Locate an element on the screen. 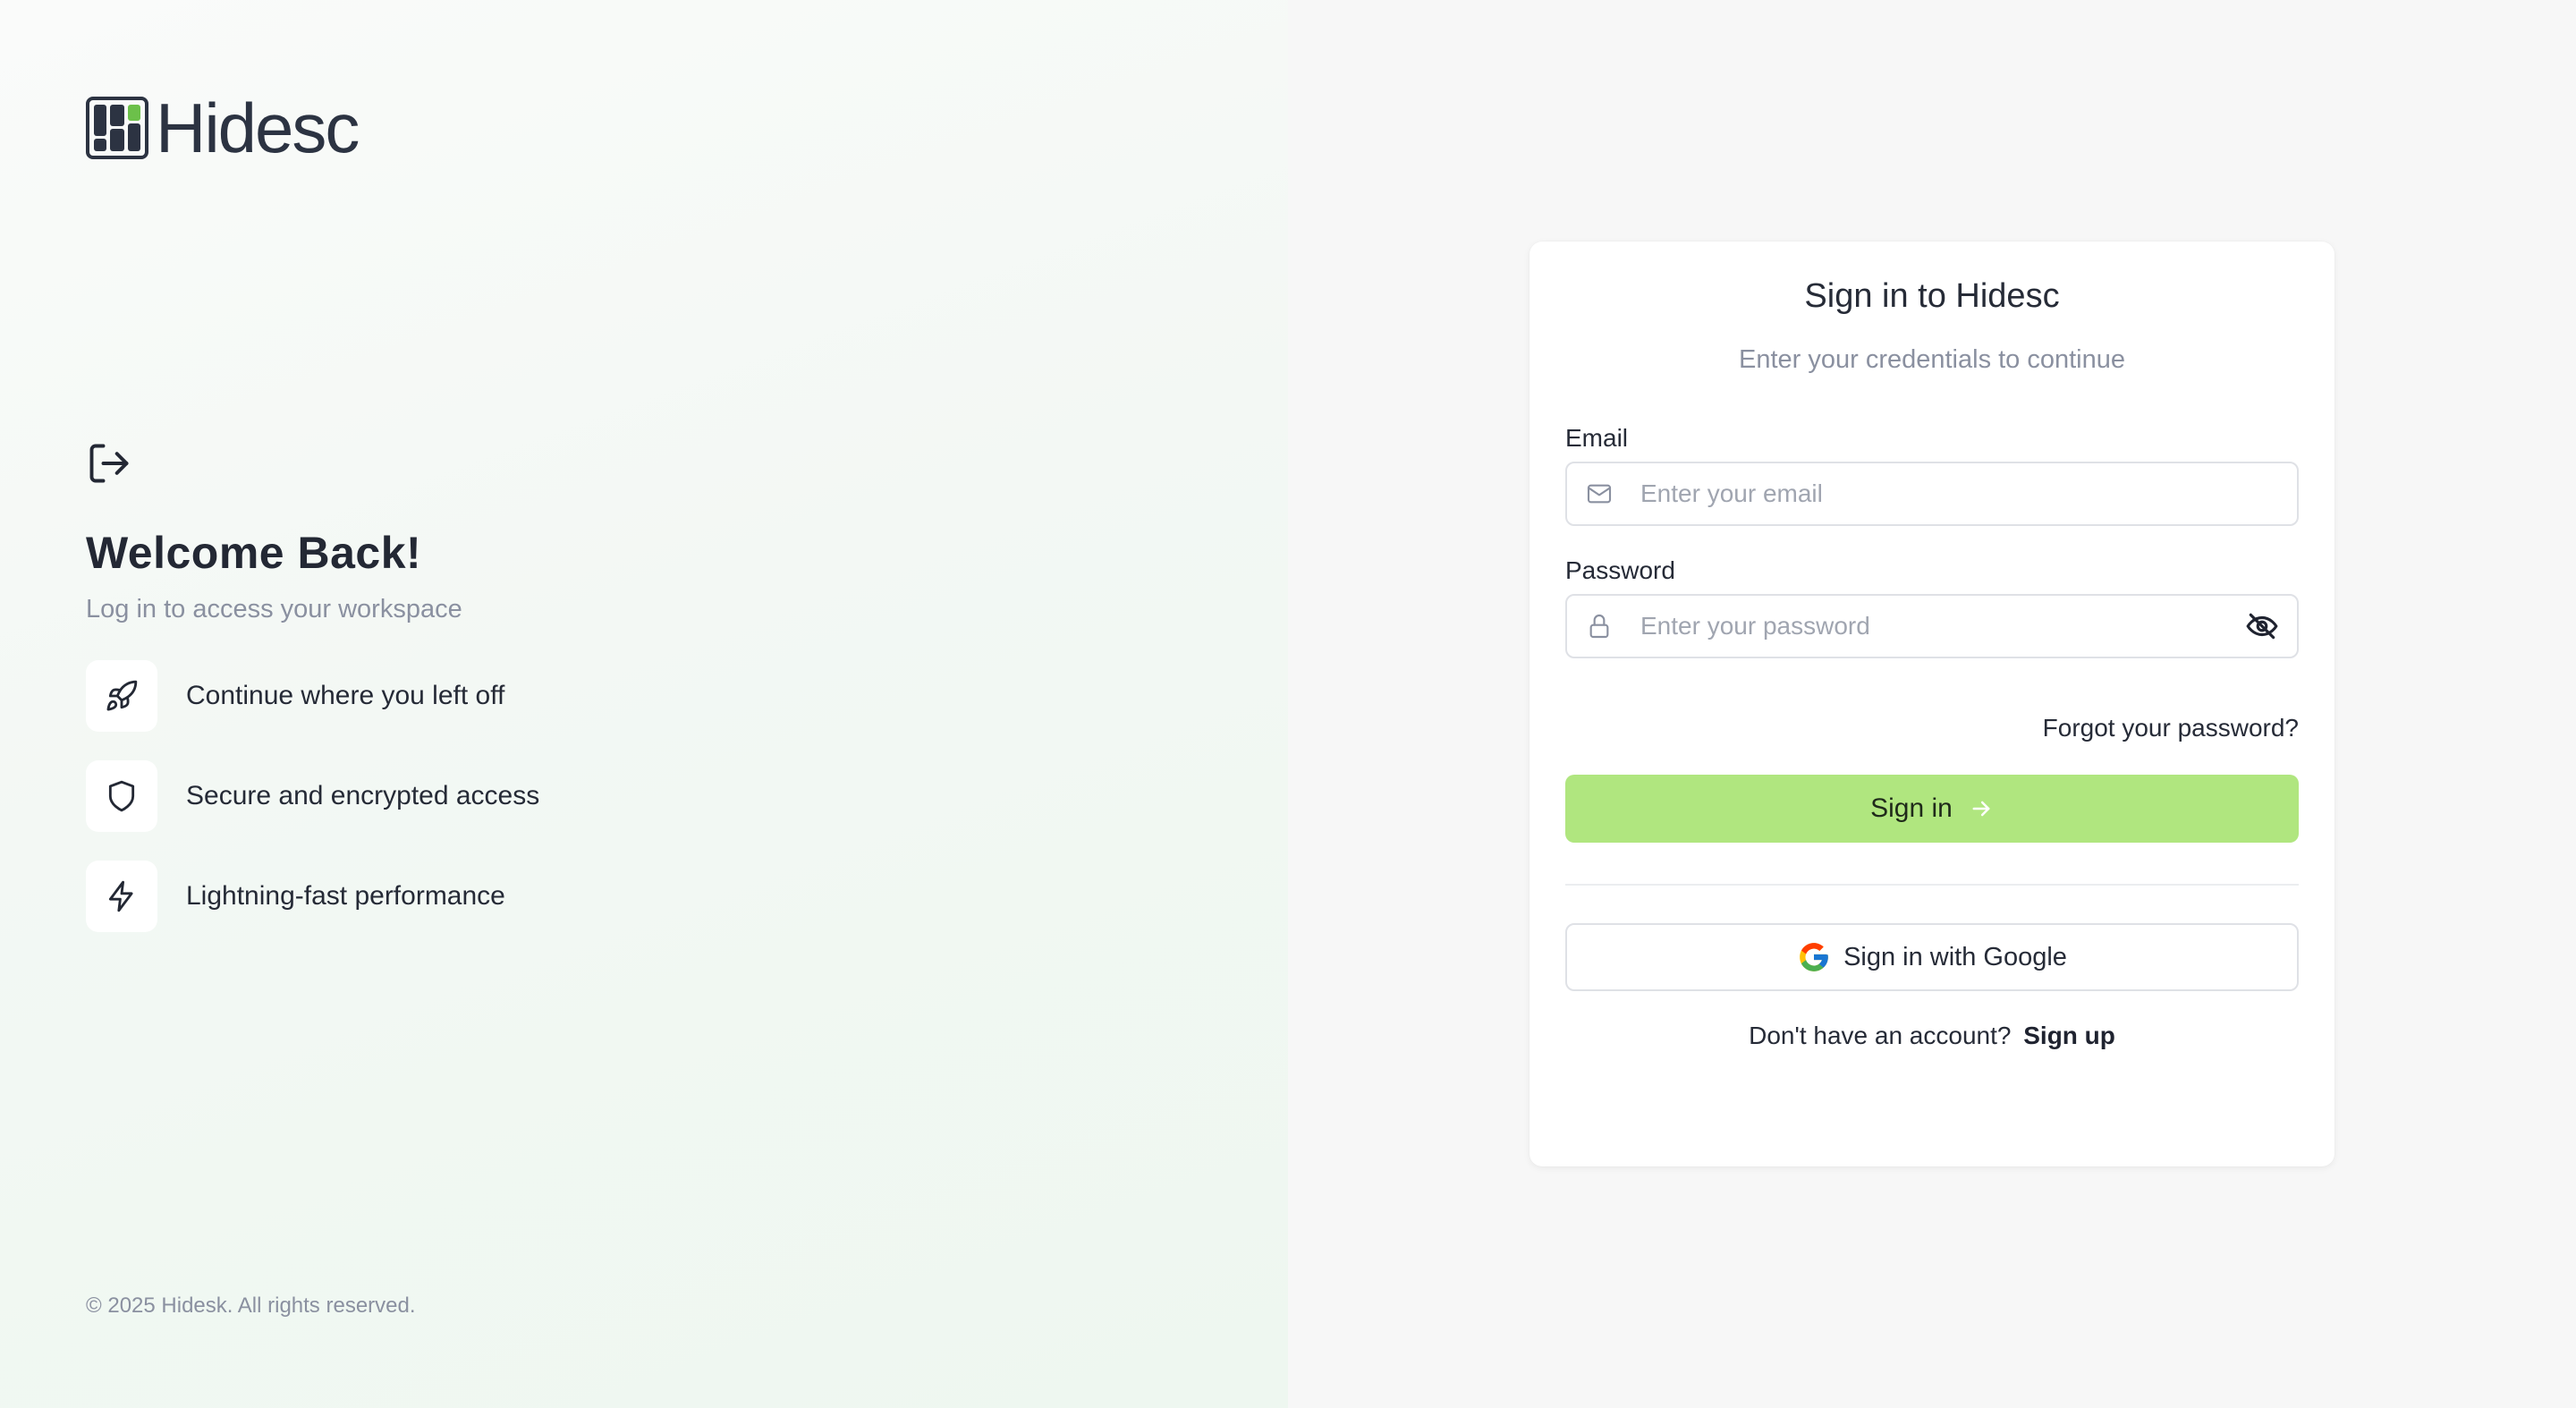  email-field-wrapper is located at coordinates (1932, 494).